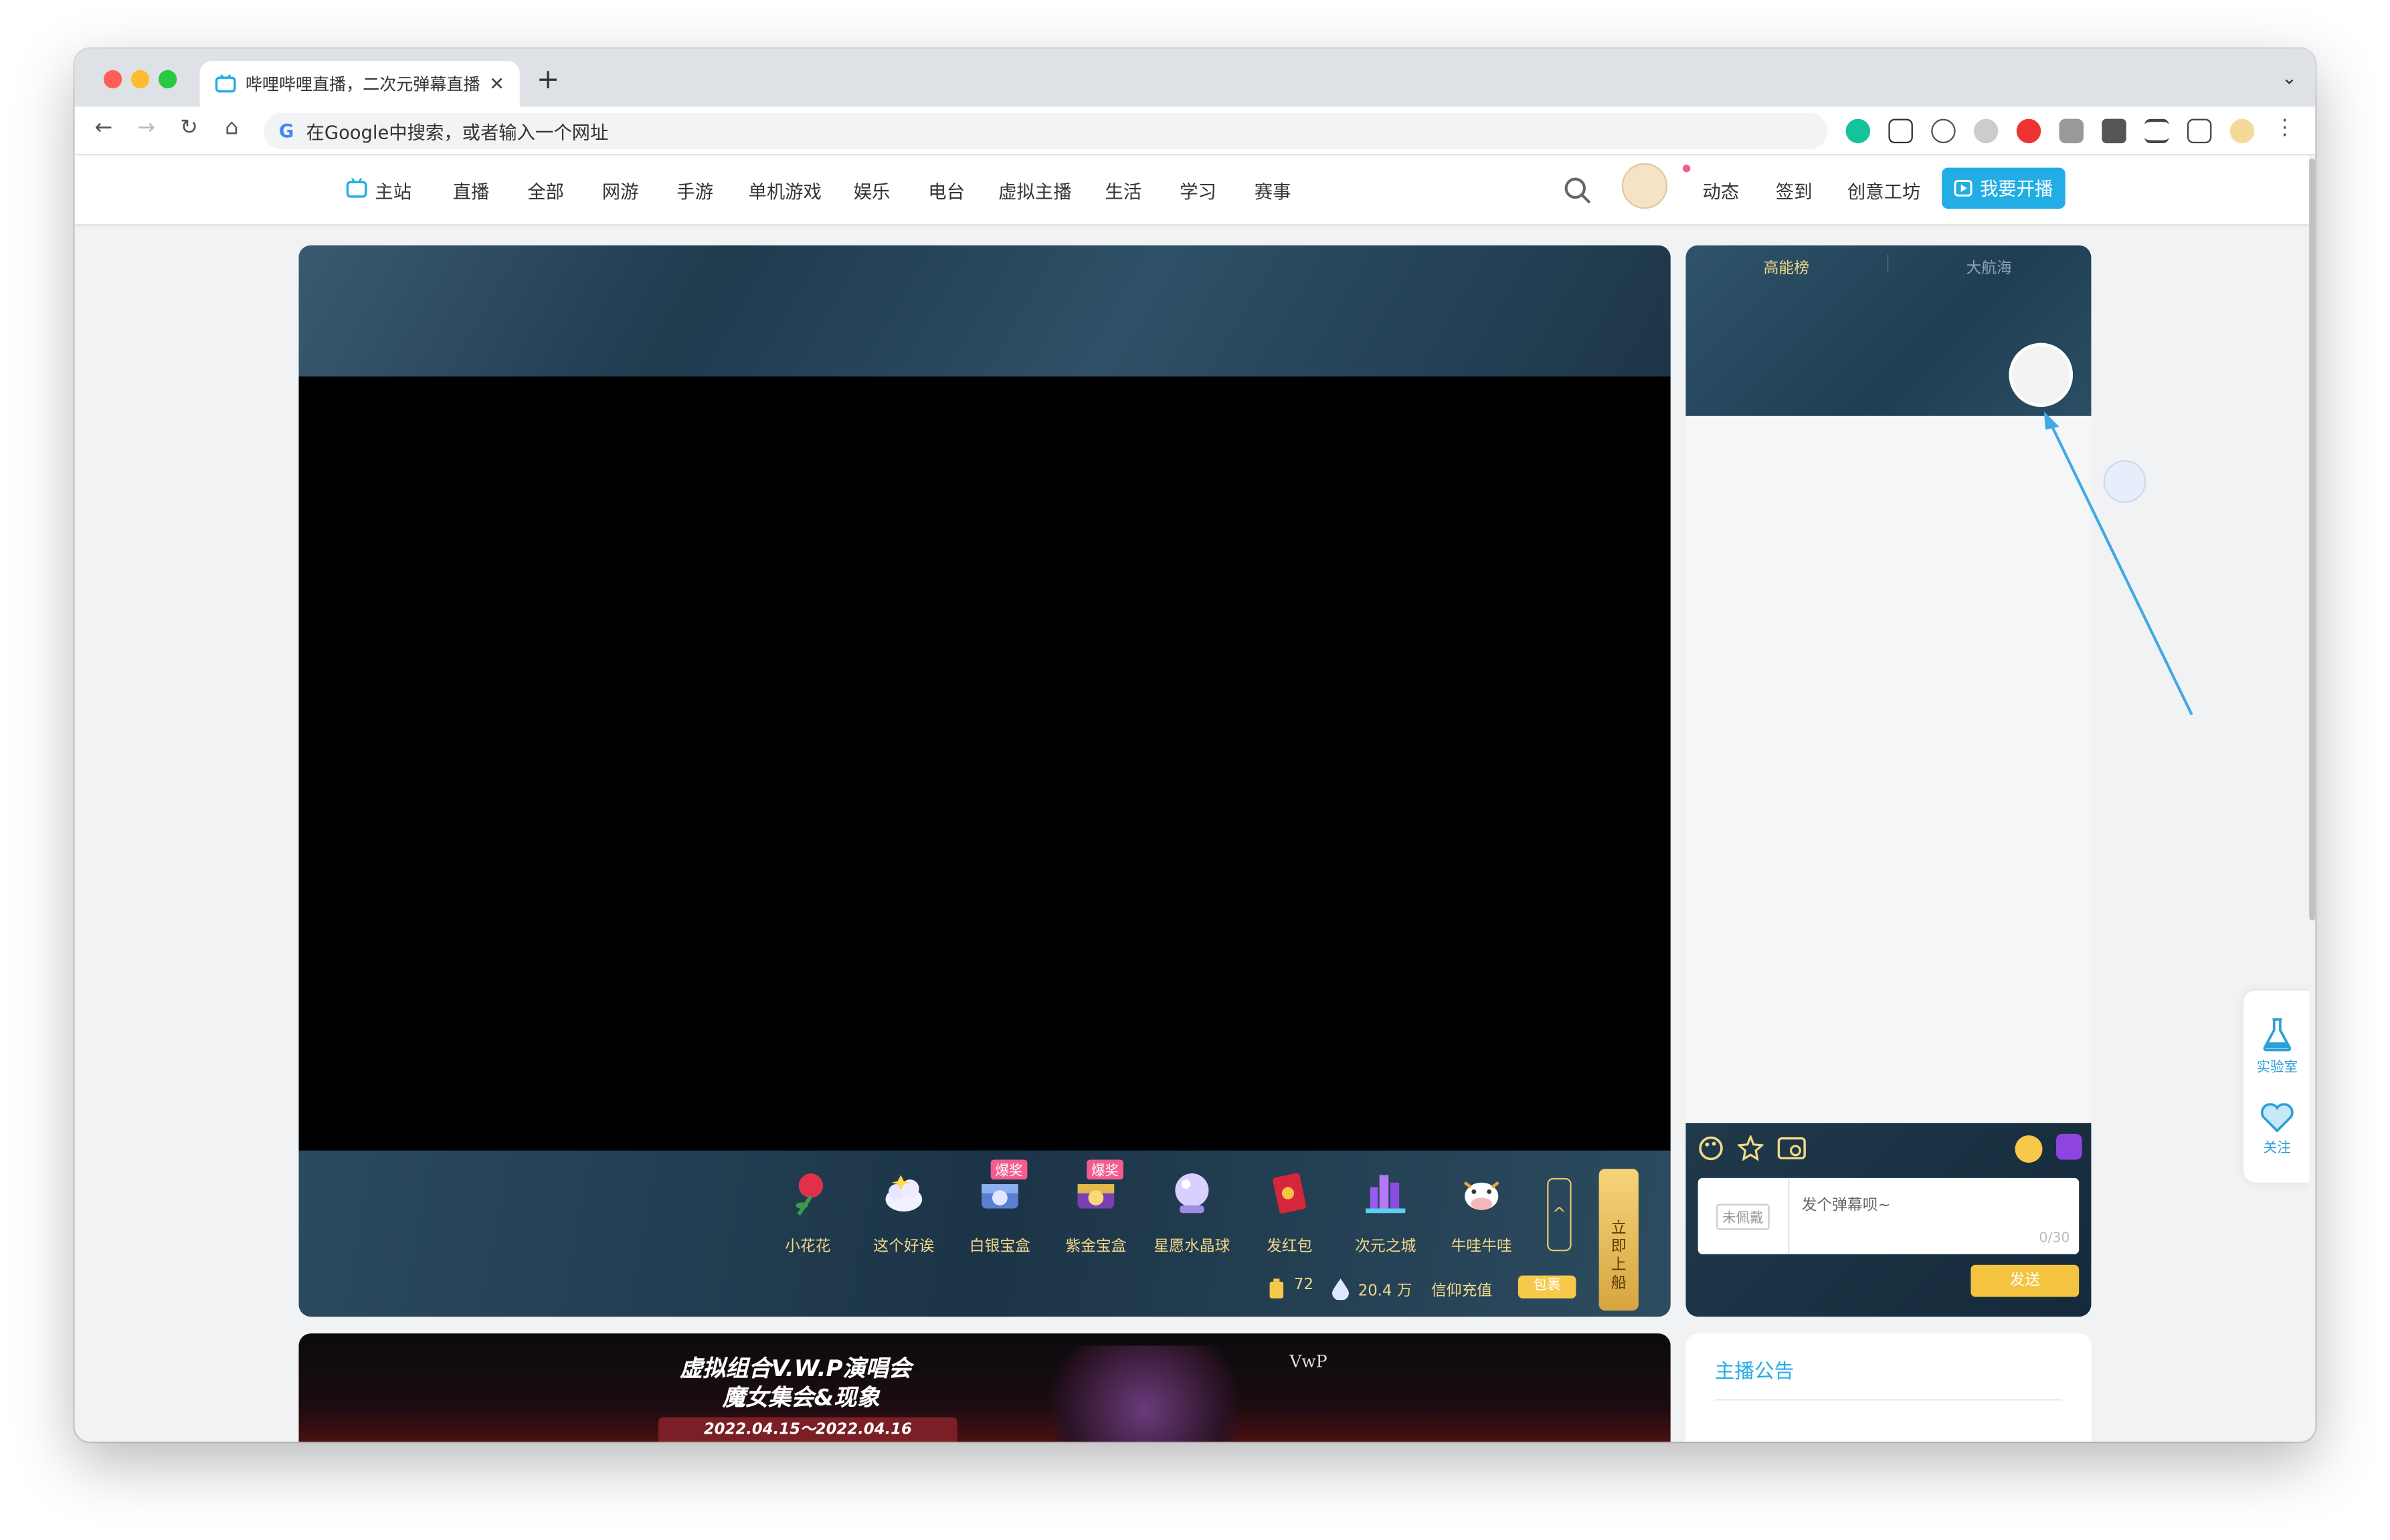  I want to click on side-panel-icon, so click(2199, 131).